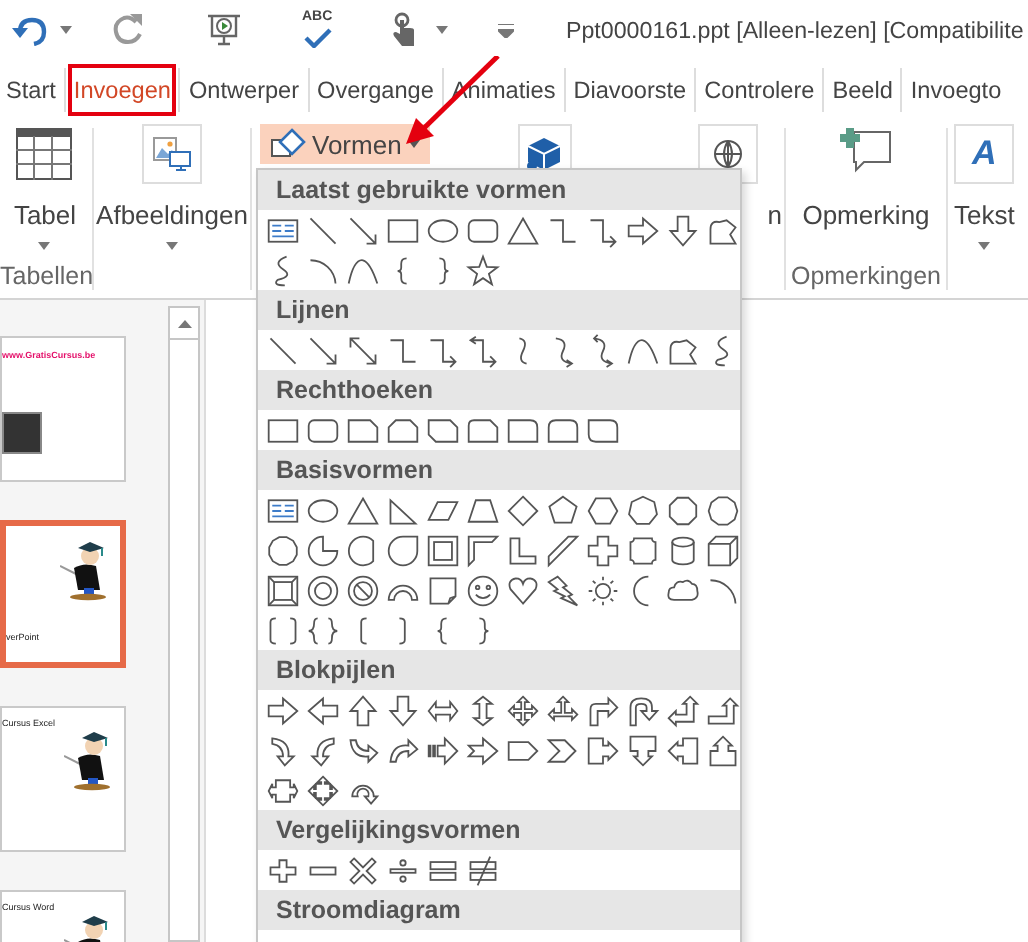  What do you see at coordinates (795, 30) in the screenshot?
I see `window-title: Ppt0000161.ppt [Alleen-lezen] [Compatibilite` at bounding box center [795, 30].